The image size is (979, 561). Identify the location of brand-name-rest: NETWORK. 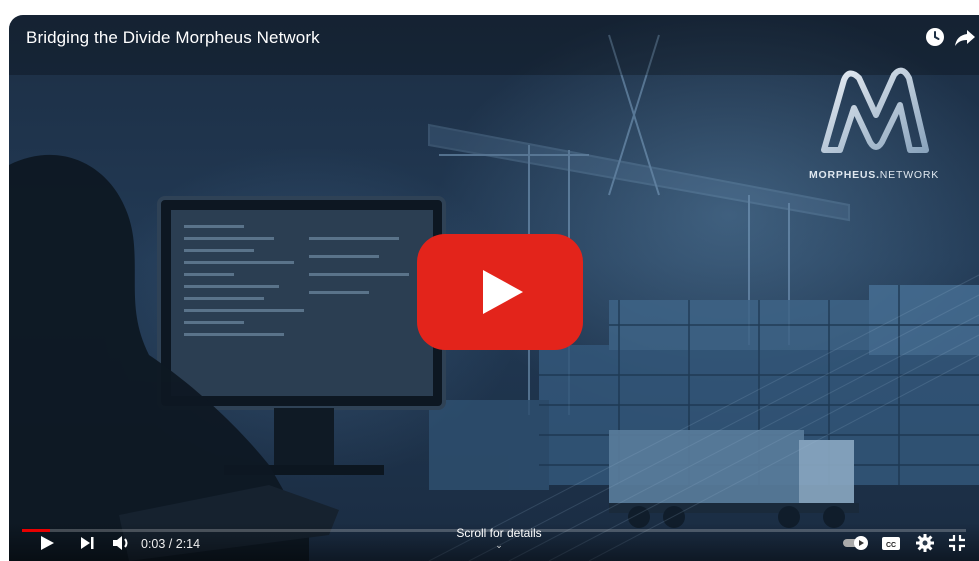
(909, 175).